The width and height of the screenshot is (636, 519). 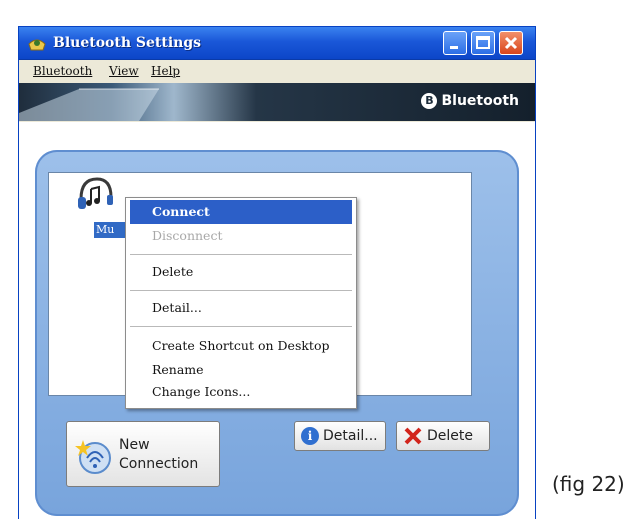 I want to click on bluetooth-symbol-icon: B, so click(x=429, y=101).